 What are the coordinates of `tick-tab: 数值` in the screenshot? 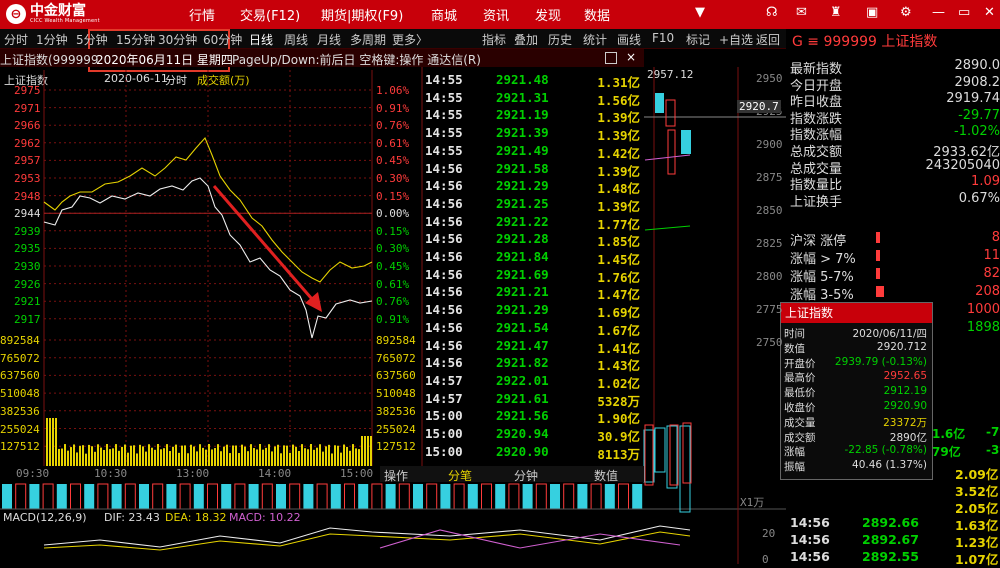 It's located at (606, 475).